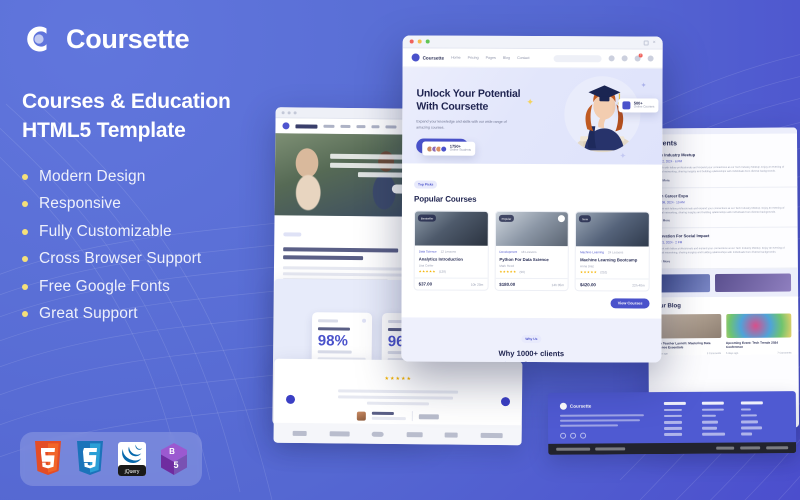  I want to click on nav-item-pricing: Pricing, so click(473, 58).